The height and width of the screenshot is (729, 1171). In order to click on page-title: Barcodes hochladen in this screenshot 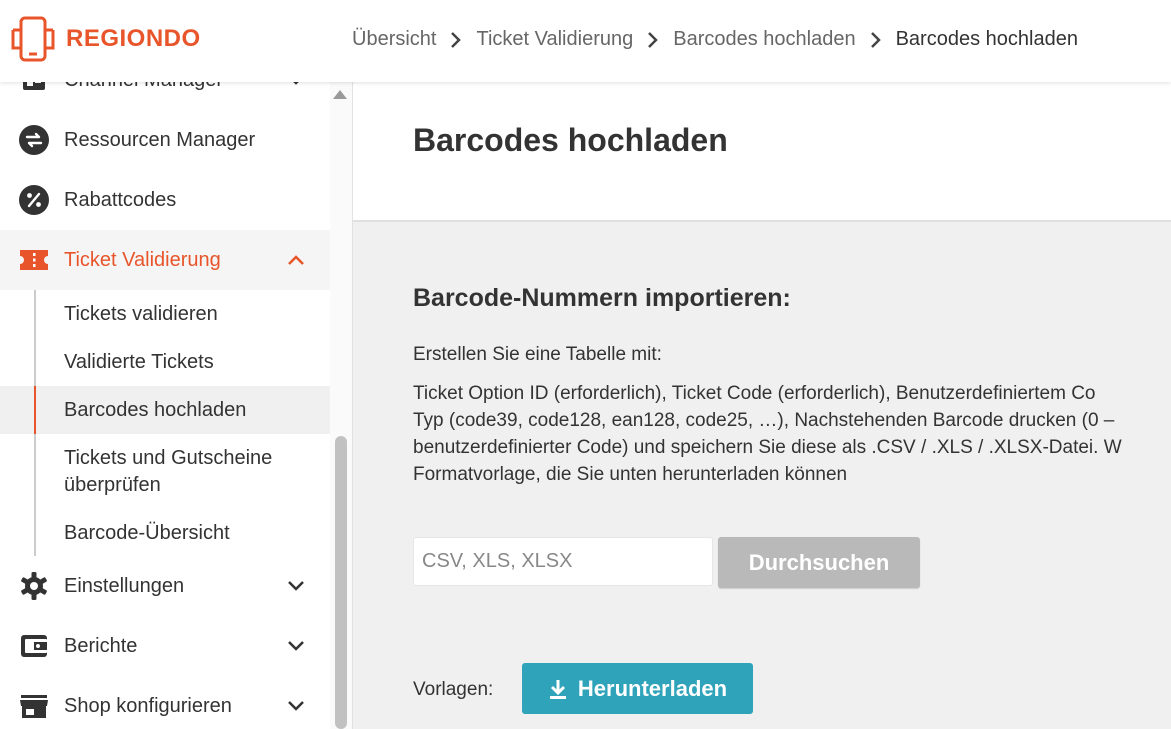, I will do `click(570, 140)`.